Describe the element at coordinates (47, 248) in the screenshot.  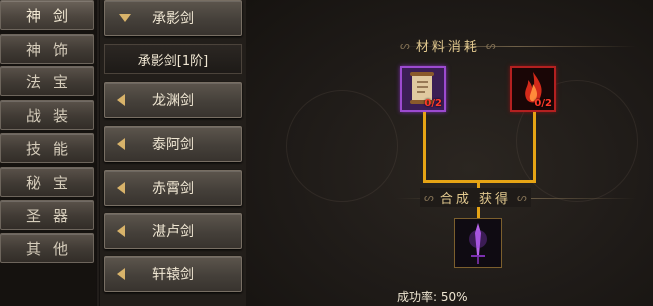
I see `category-tab-qita: 其他` at that location.